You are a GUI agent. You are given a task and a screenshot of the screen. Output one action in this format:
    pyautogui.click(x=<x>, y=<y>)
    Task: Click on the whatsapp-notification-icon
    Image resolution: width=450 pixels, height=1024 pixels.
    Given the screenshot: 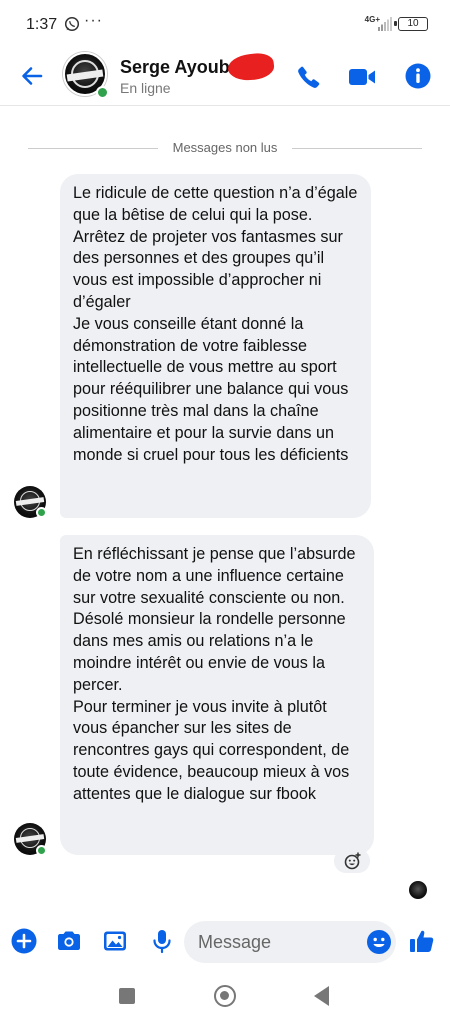 What is the action you would take?
    pyautogui.click(x=72, y=24)
    